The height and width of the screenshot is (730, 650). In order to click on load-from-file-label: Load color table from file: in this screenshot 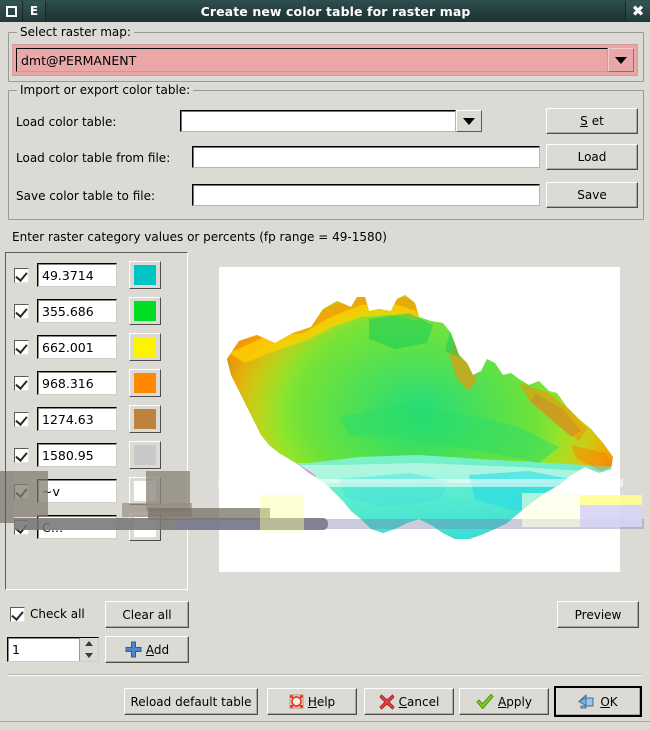, I will do `click(93, 158)`.